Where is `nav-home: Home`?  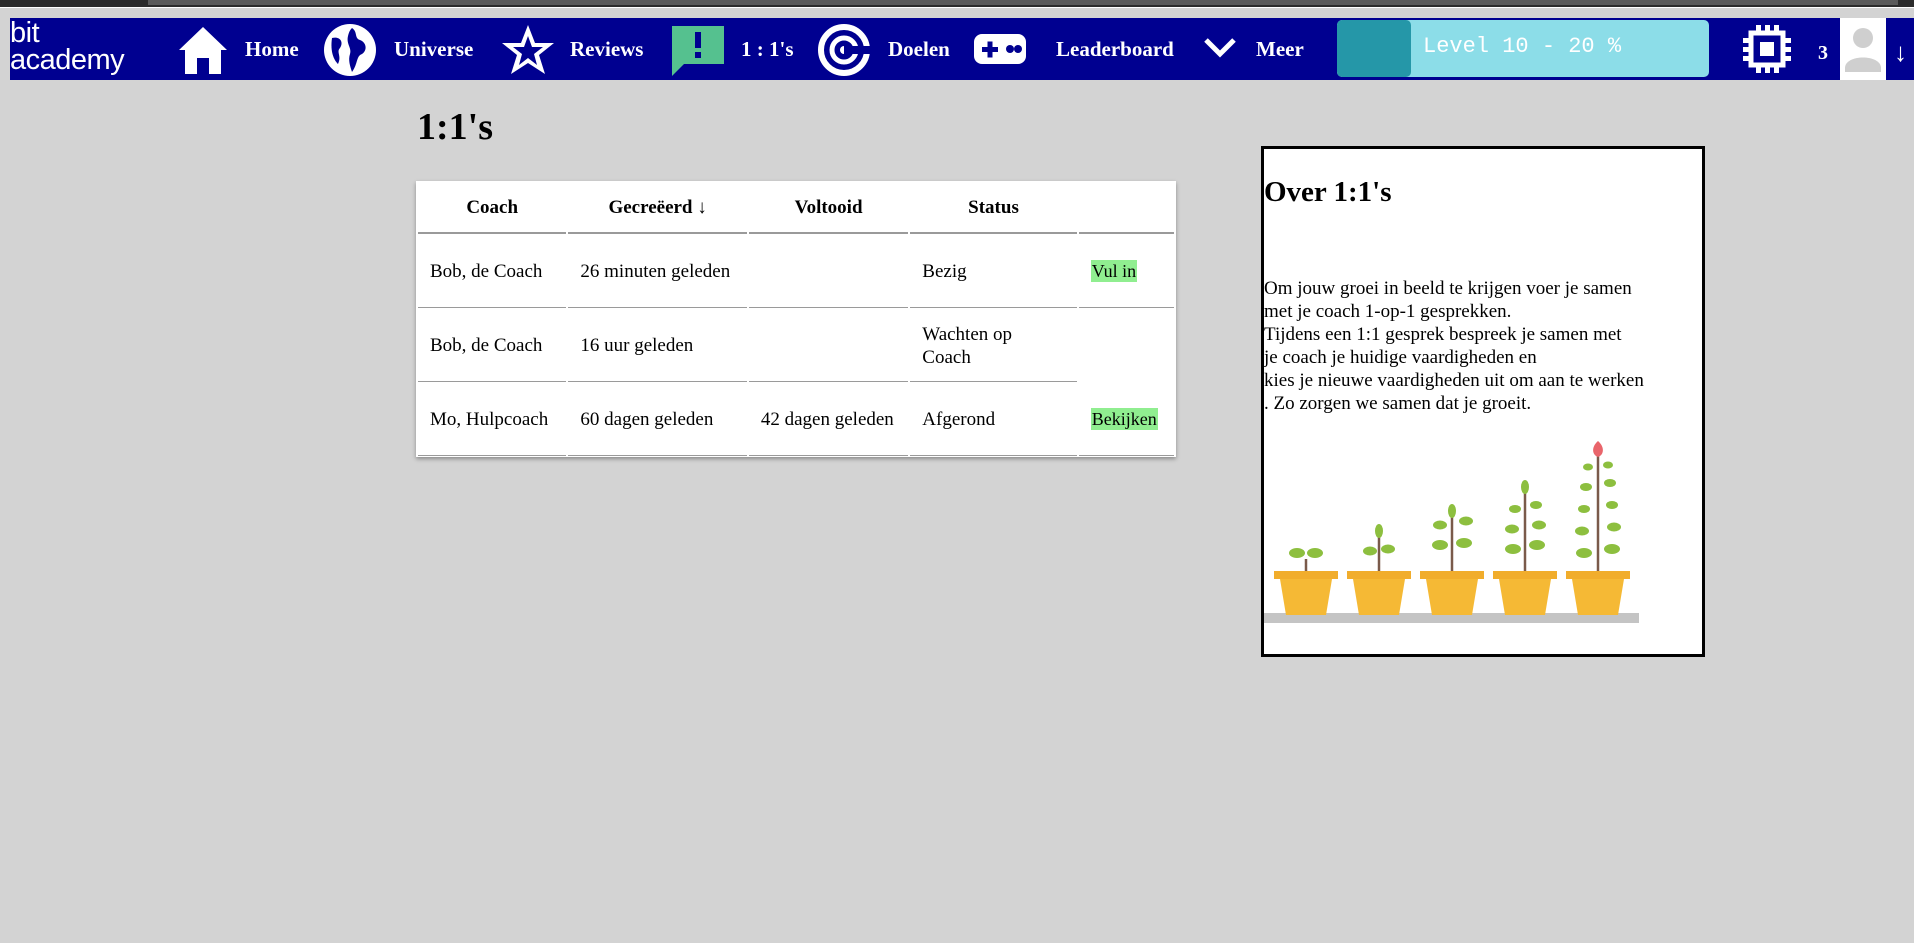
nav-home: Home is located at coordinates (250, 49).